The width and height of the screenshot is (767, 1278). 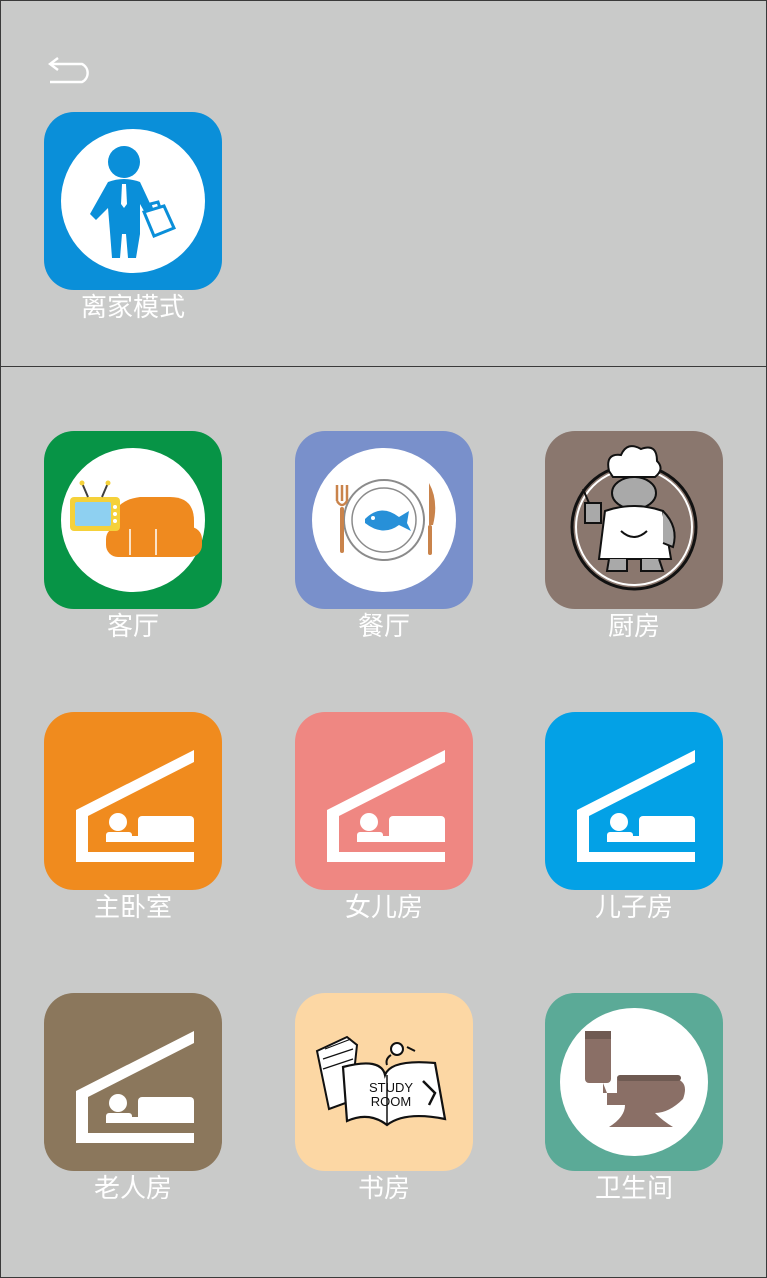 I want to click on room-label: 厨房, so click(x=633, y=627).